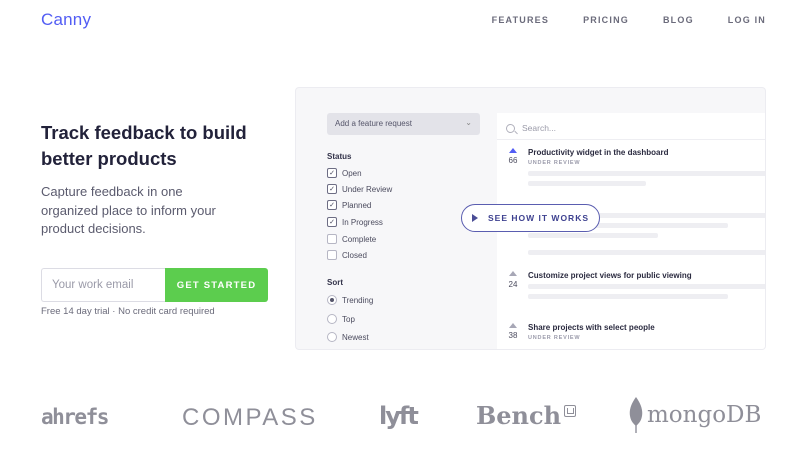  What do you see at coordinates (519, 415) in the screenshot?
I see `bench-logo-text: Bench` at bounding box center [519, 415].